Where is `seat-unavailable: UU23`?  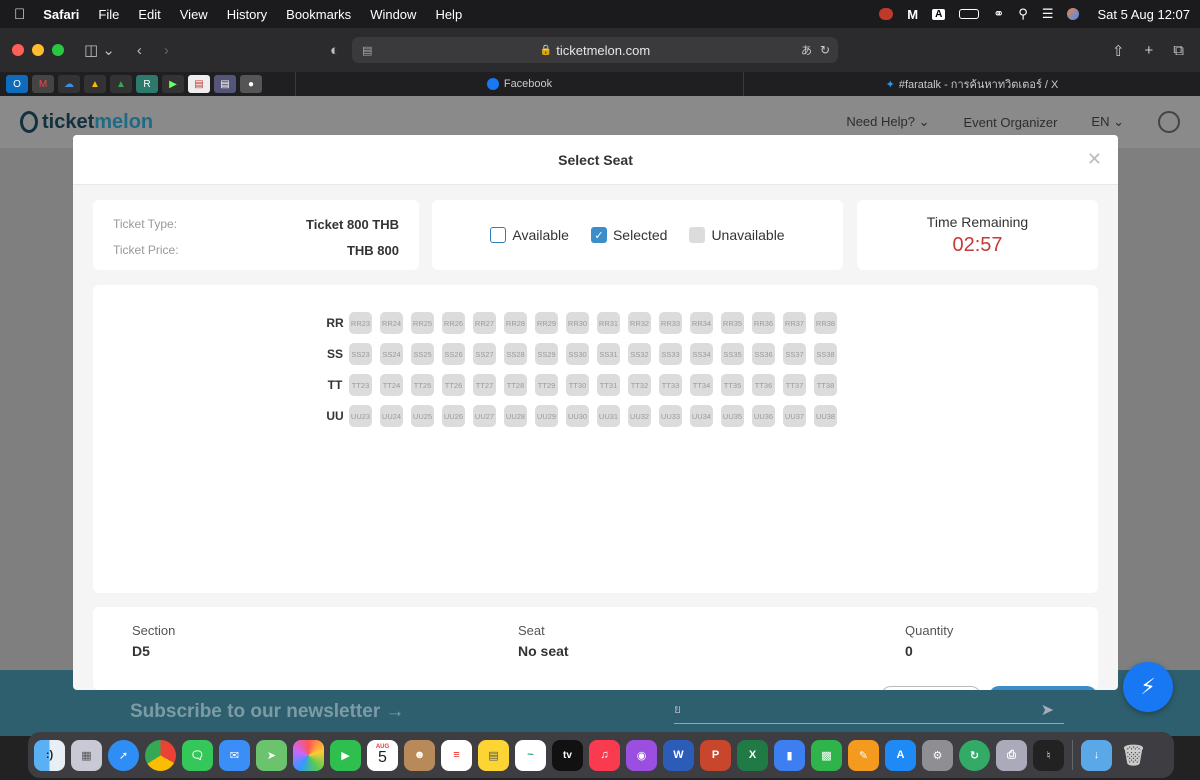
seat-unavailable: UU23 is located at coordinates (360, 416).